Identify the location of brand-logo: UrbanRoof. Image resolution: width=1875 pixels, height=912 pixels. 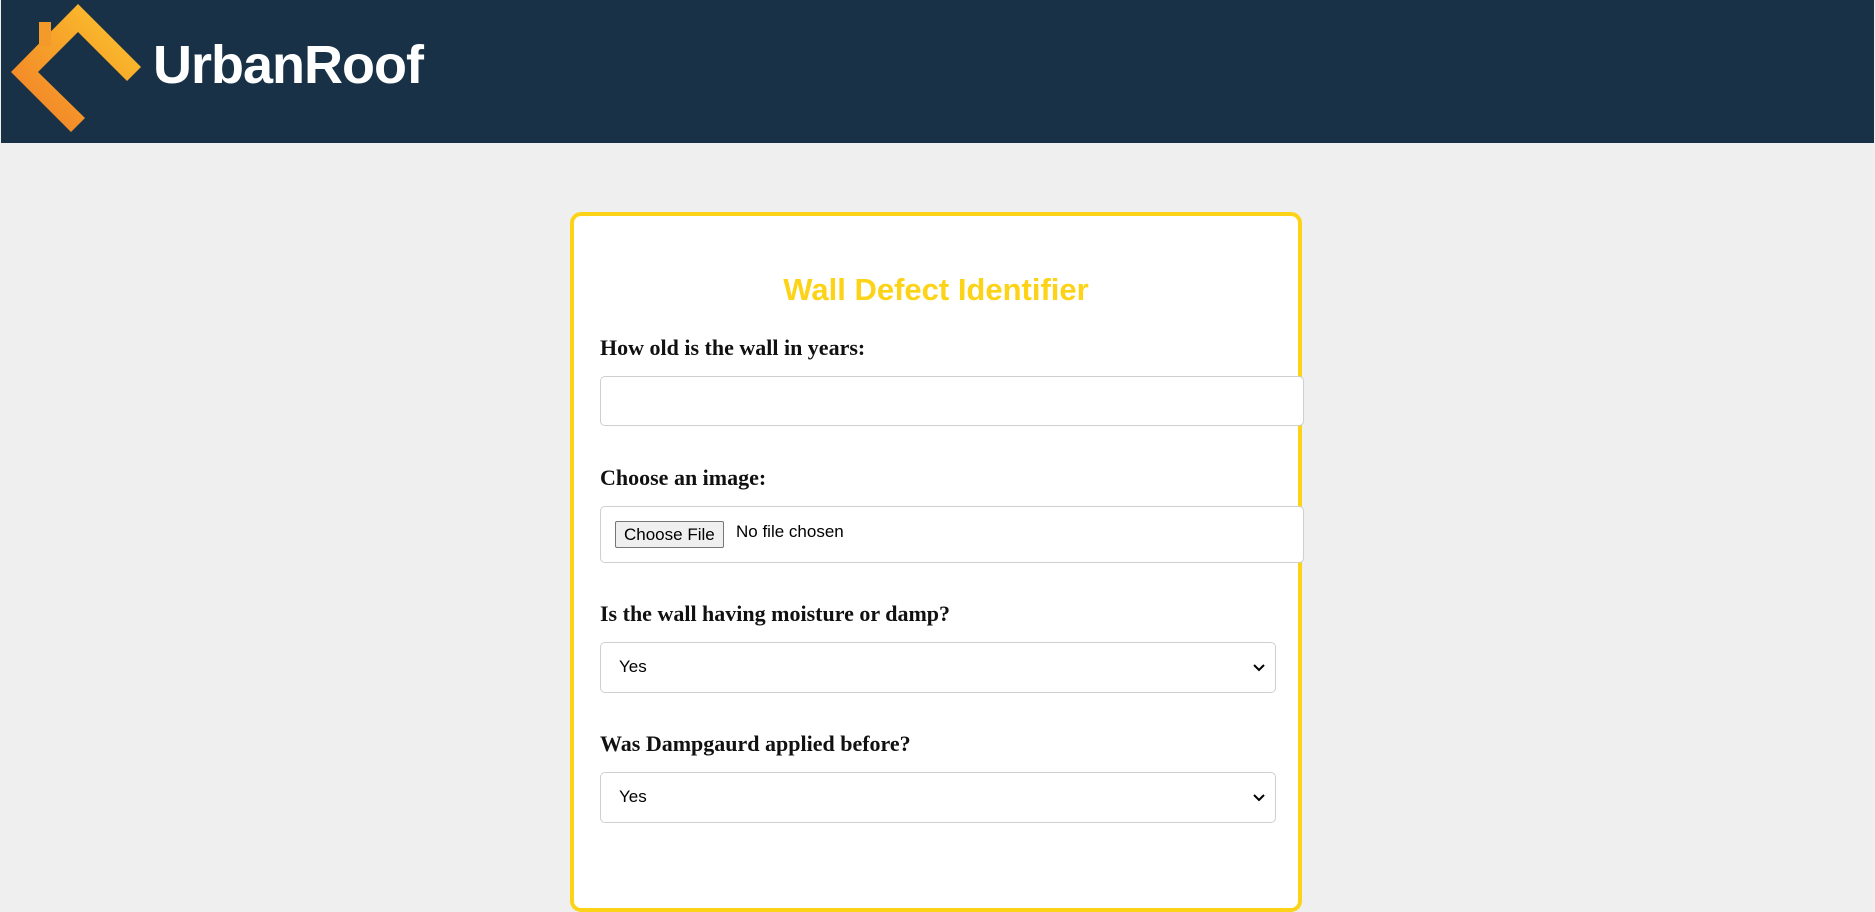
(217, 66).